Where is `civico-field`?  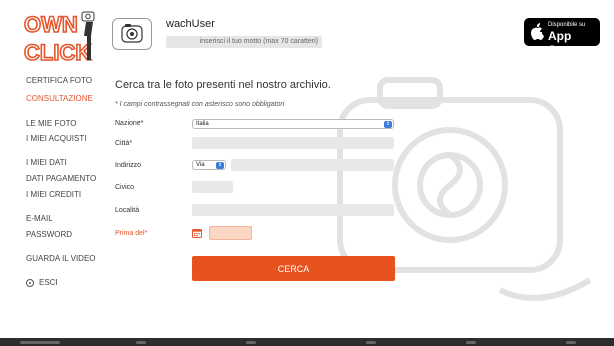 civico-field is located at coordinates (212, 187).